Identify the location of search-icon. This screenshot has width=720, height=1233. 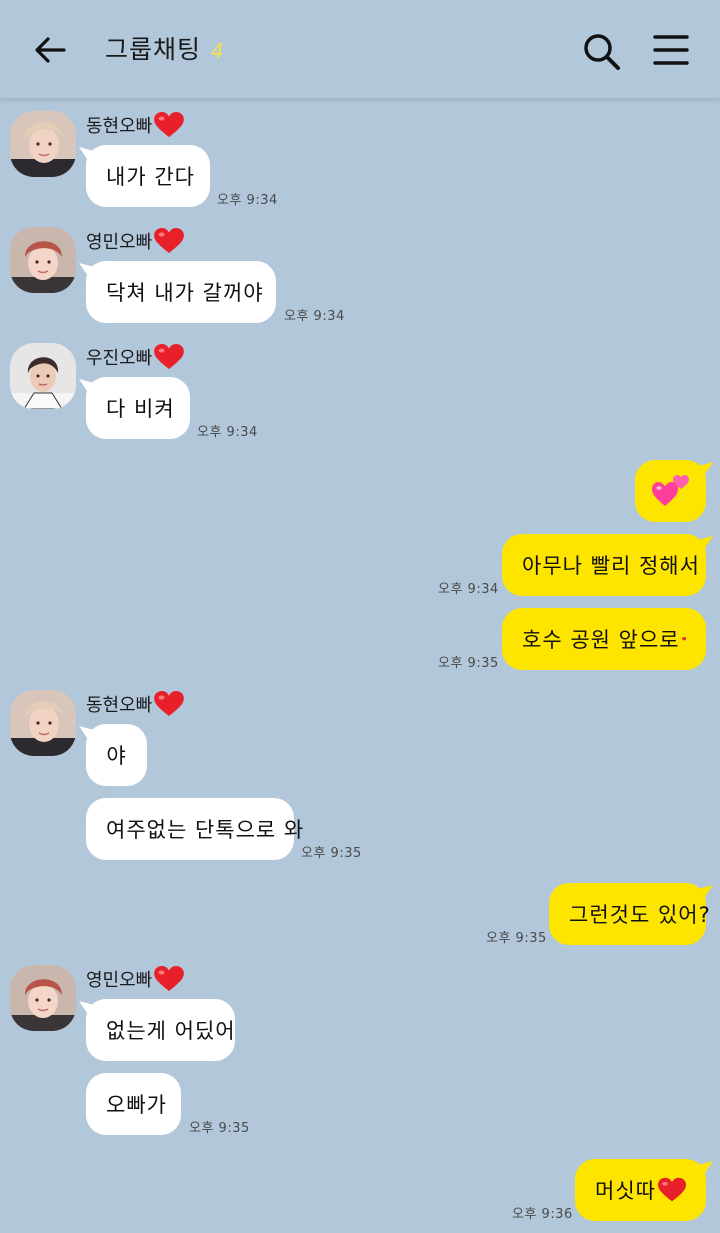
(601, 51).